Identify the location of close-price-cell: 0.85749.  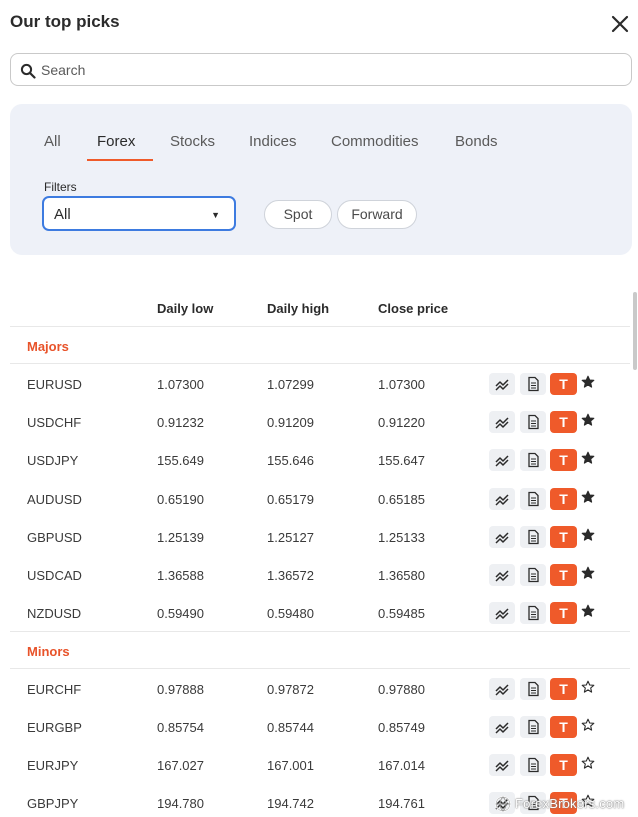
(401, 727).